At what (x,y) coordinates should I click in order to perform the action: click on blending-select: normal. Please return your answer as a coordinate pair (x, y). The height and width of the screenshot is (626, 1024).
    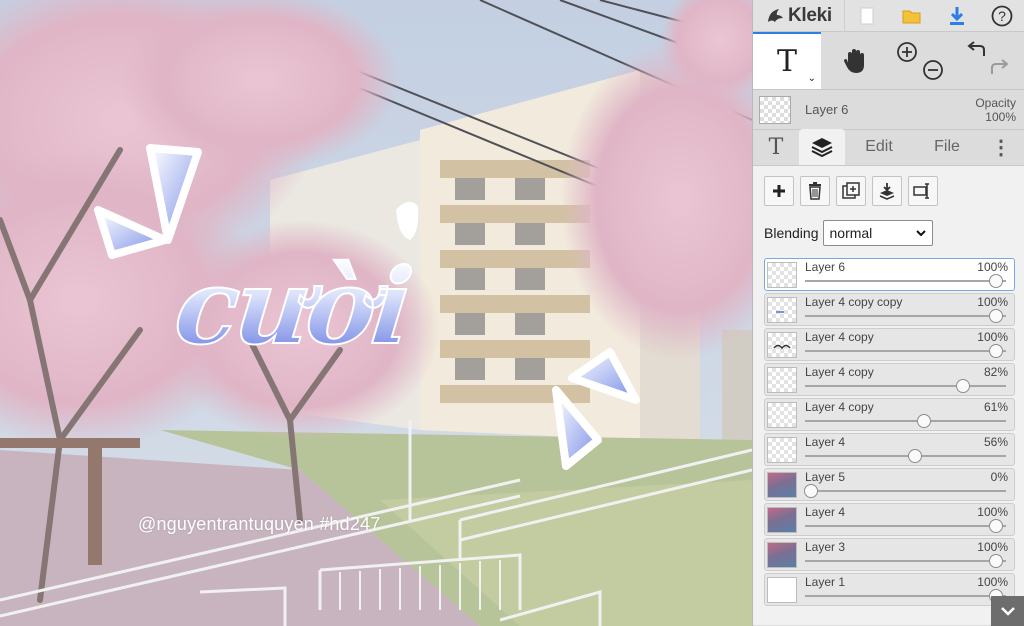
    Looking at the image, I should click on (877, 233).